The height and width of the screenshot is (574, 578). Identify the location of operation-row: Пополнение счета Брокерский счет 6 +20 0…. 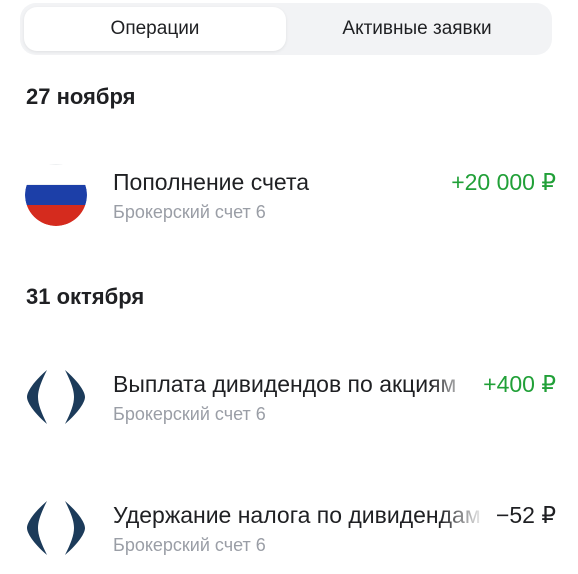
(289, 199).